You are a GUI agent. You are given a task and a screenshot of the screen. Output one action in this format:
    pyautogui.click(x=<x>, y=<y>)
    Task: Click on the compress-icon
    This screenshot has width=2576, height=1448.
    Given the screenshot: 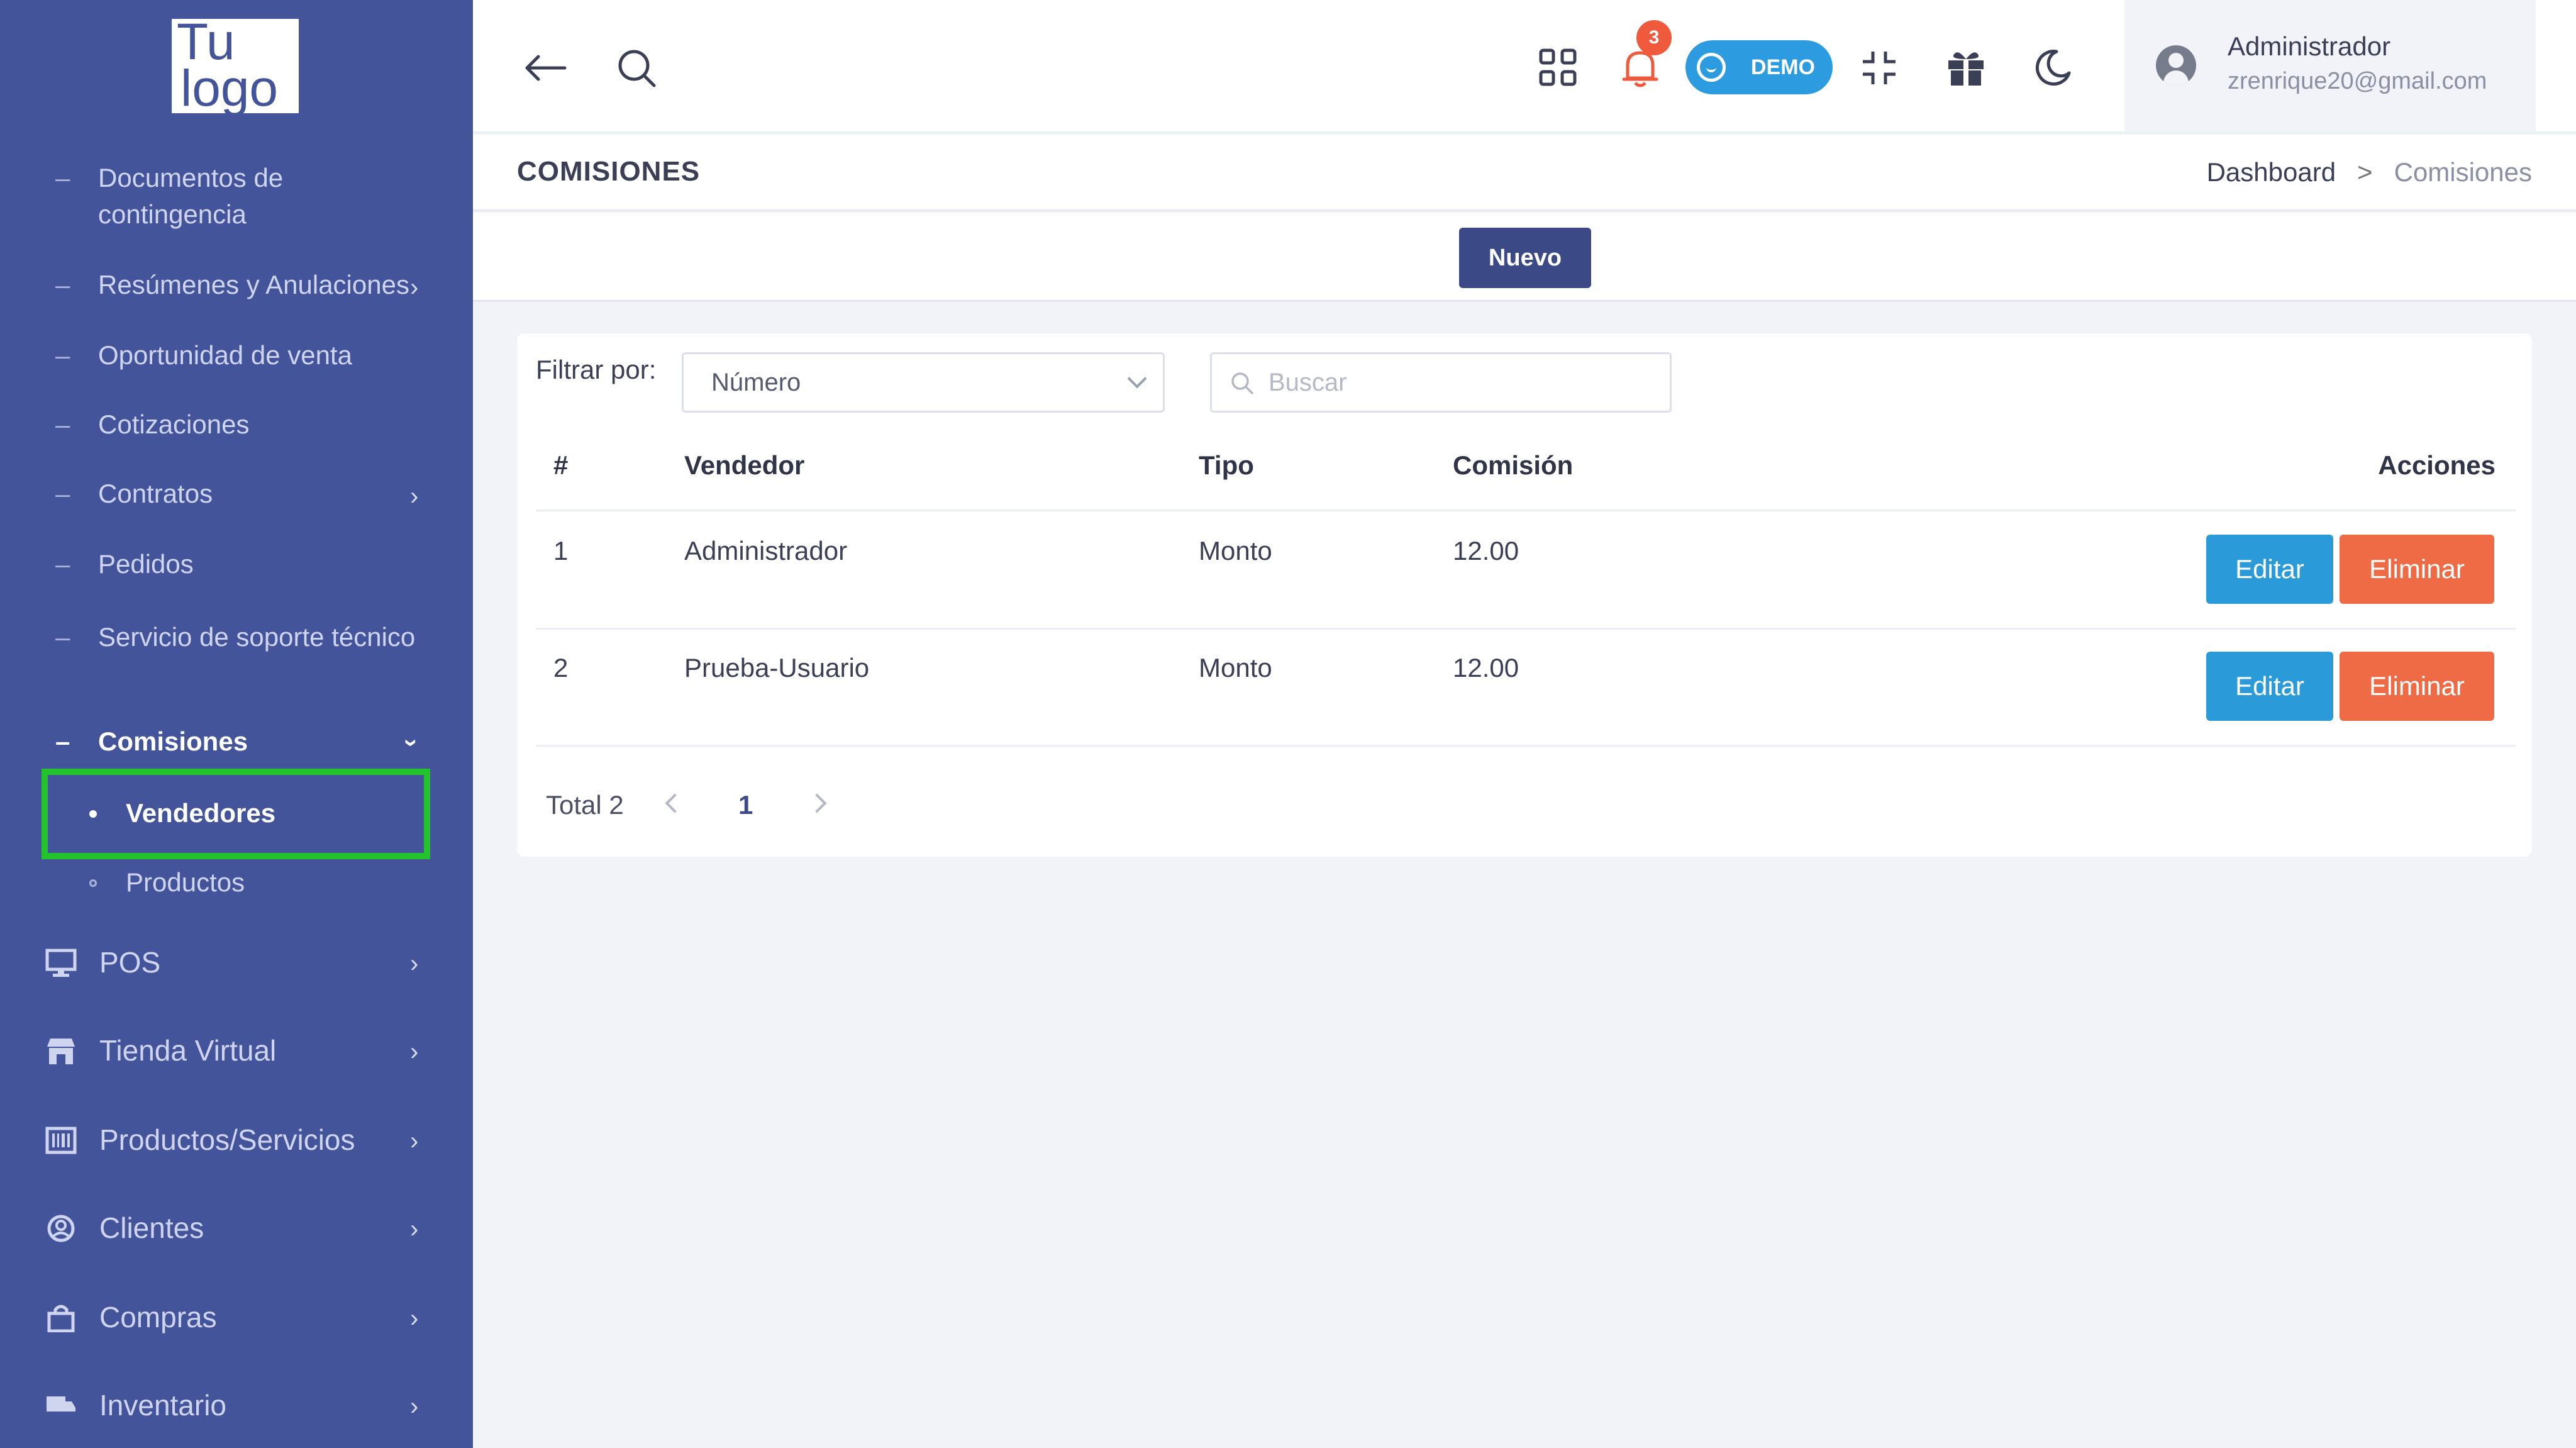 What is the action you would take?
    pyautogui.click(x=1879, y=68)
    